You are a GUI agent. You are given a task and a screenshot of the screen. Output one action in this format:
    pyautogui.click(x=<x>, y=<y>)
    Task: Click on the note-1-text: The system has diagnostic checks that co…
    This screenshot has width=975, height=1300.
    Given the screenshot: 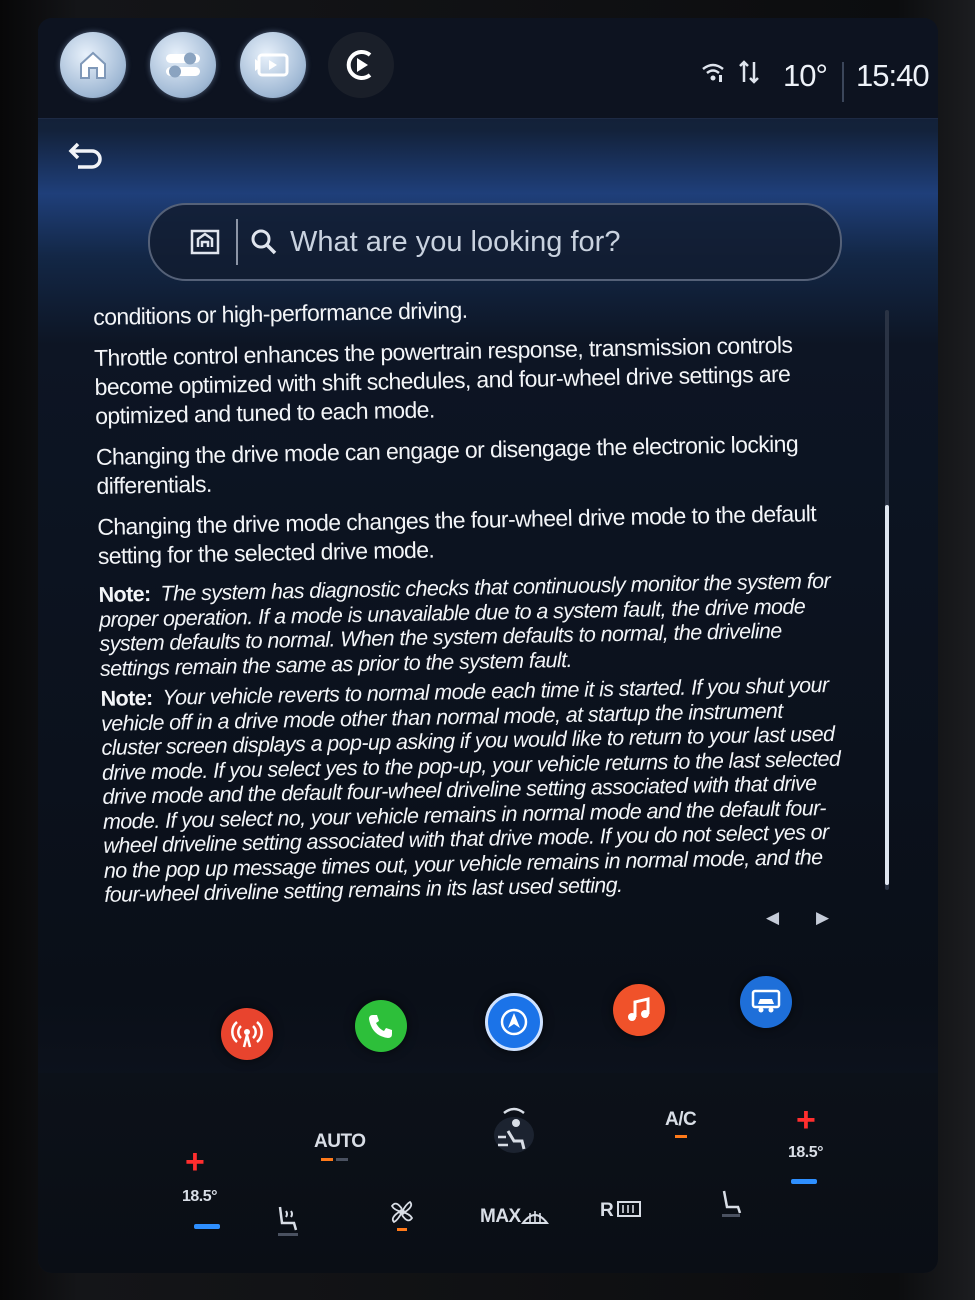 What is the action you would take?
    pyautogui.click(x=464, y=624)
    